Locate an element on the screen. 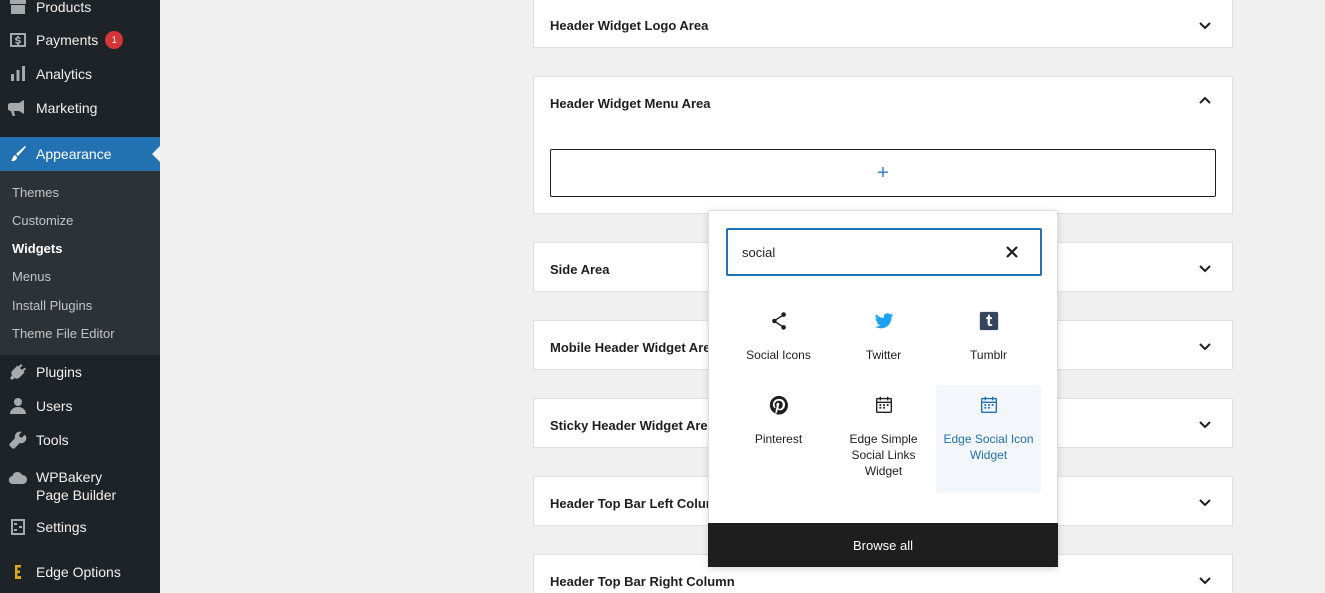 This screenshot has width=1325, height=593. menu-item-wpbakery: WPBakery Page Builder is located at coordinates (80, 486).